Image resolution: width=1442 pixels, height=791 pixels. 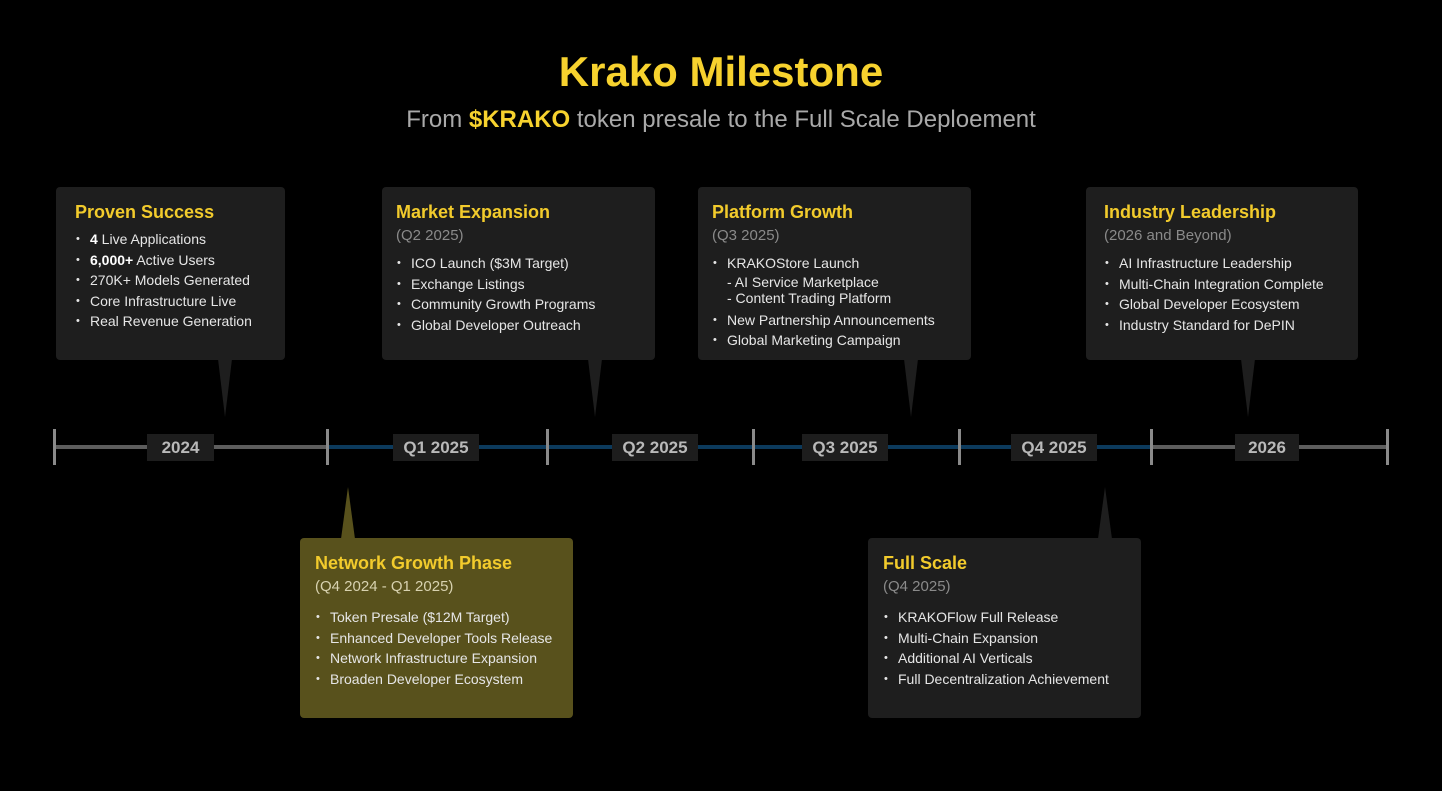 What do you see at coordinates (519, 119) in the screenshot?
I see `token-highlight: $KRAKO` at bounding box center [519, 119].